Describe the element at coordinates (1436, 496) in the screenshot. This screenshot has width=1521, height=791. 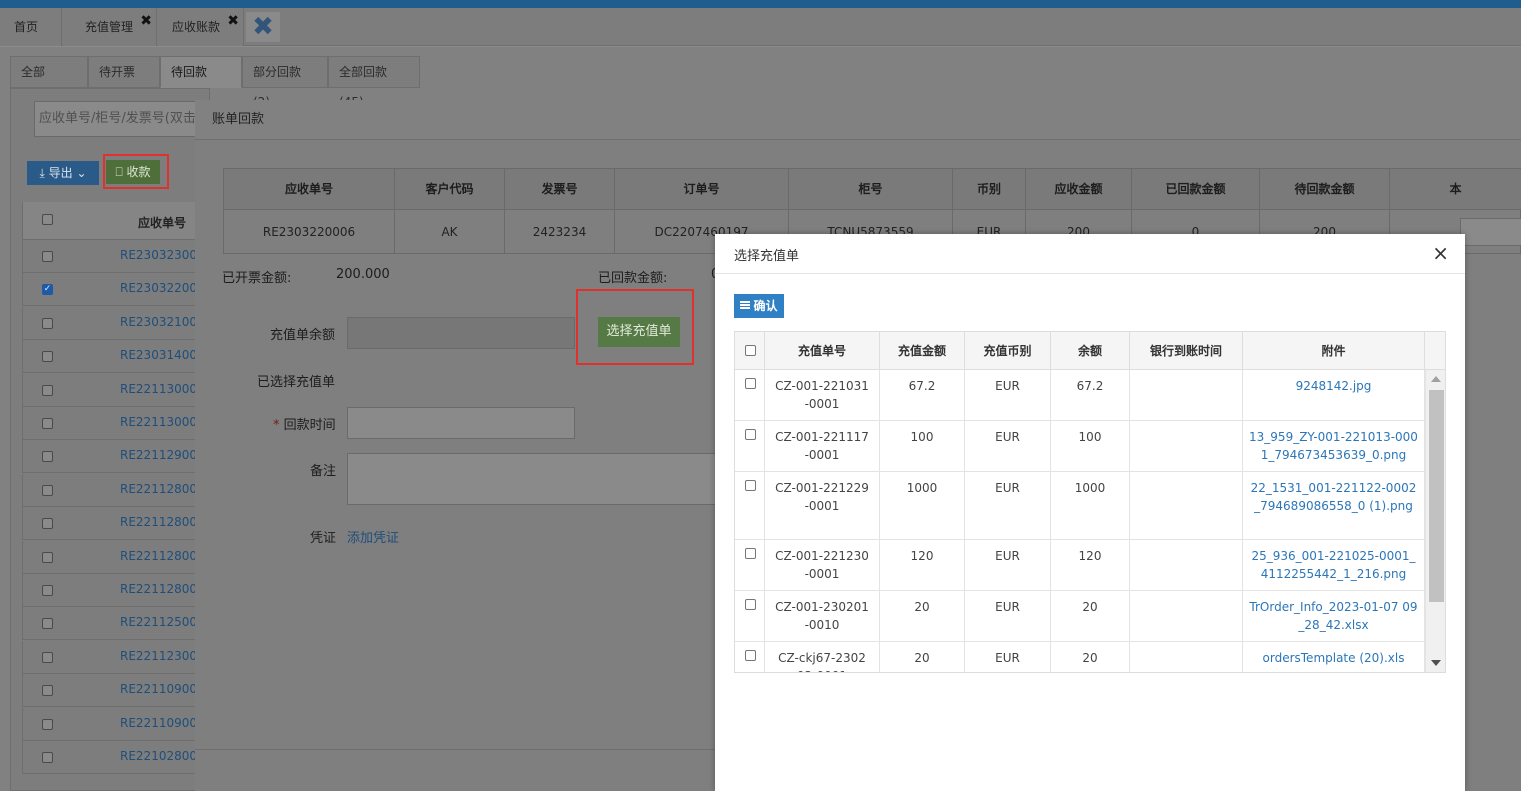
I see `scroll-thumb` at that location.